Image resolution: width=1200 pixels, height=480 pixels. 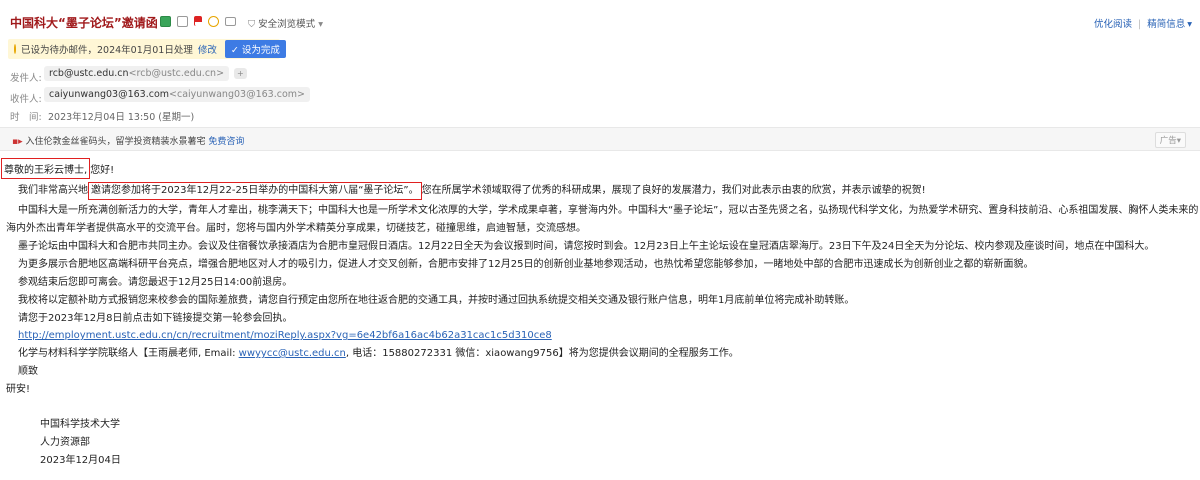 I want to click on greeting-name: 尊敬的王彩云博士,, so click(x=46, y=170).